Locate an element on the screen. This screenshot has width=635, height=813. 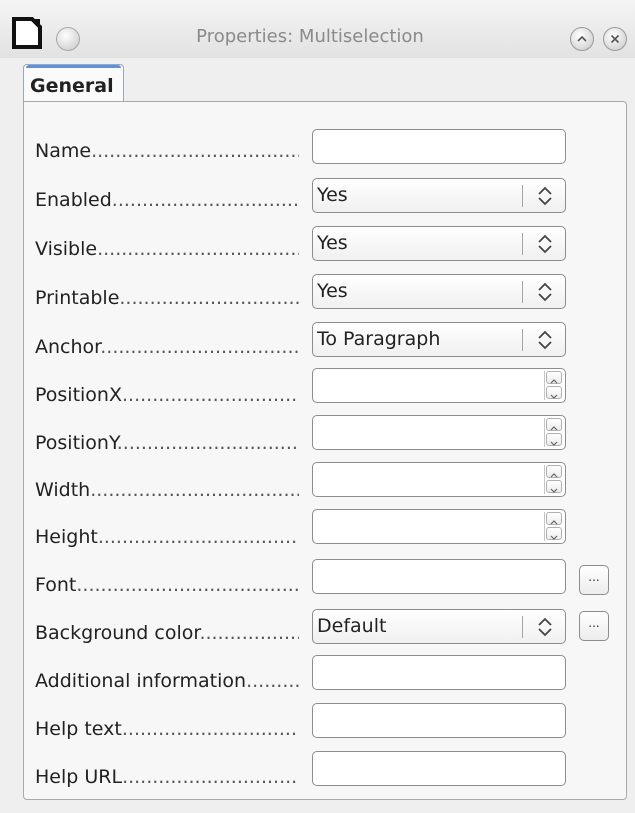
name-label: Name is located at coordinates (167, 152).